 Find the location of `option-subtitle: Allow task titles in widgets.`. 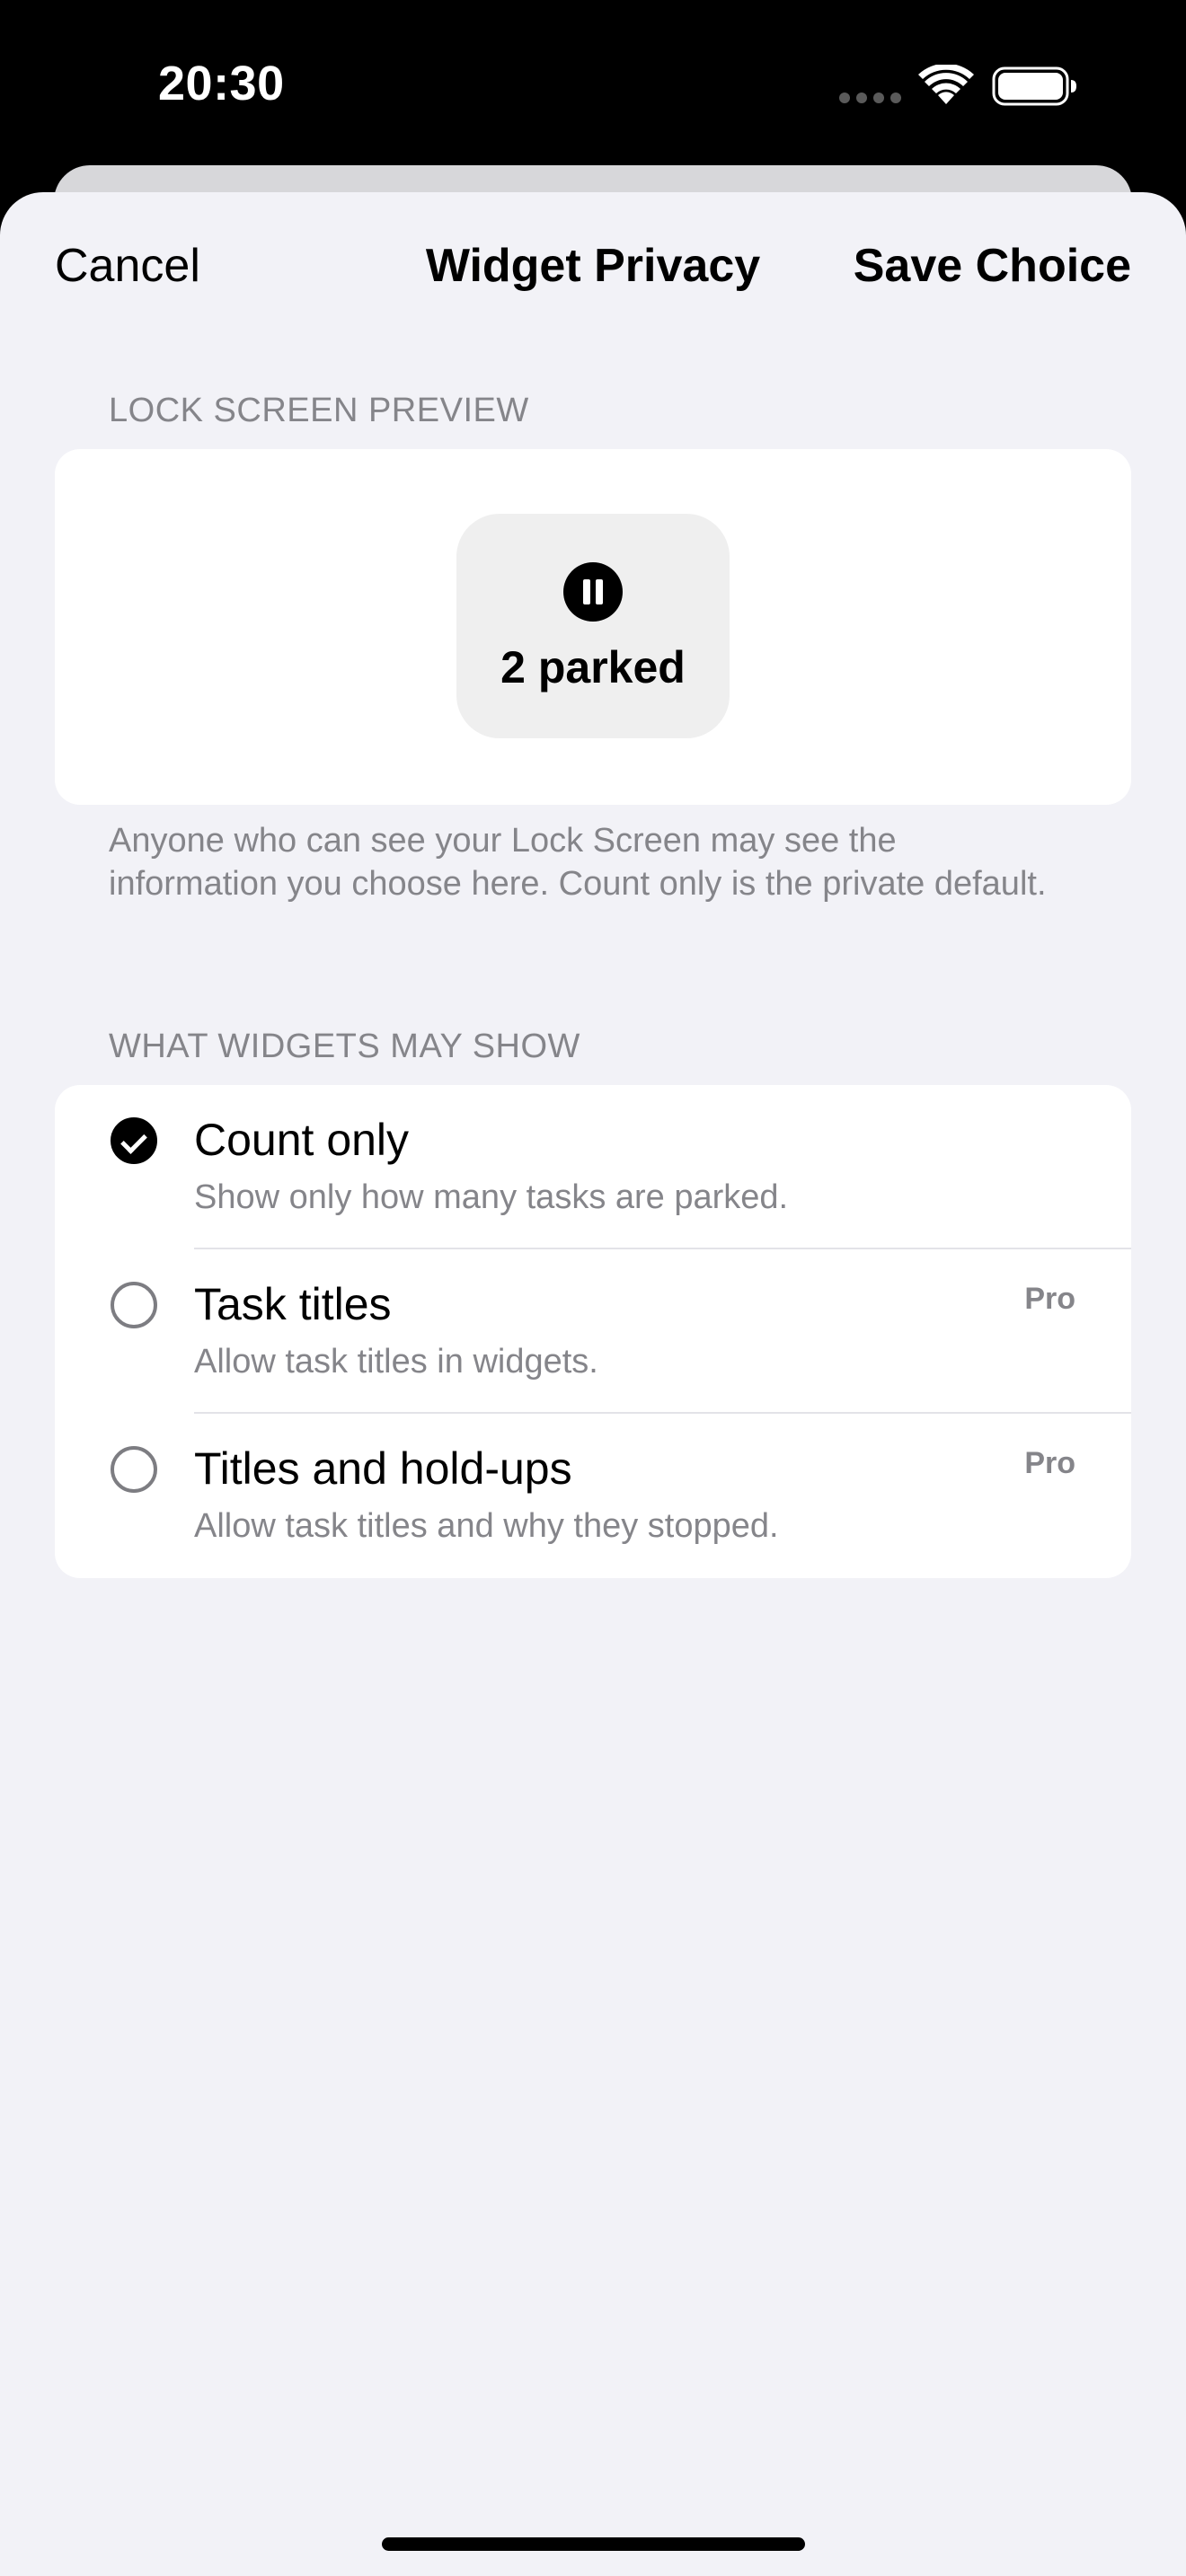

option-subtitle: Allow task titles in widgets. is located at coordinates (396, 1362).